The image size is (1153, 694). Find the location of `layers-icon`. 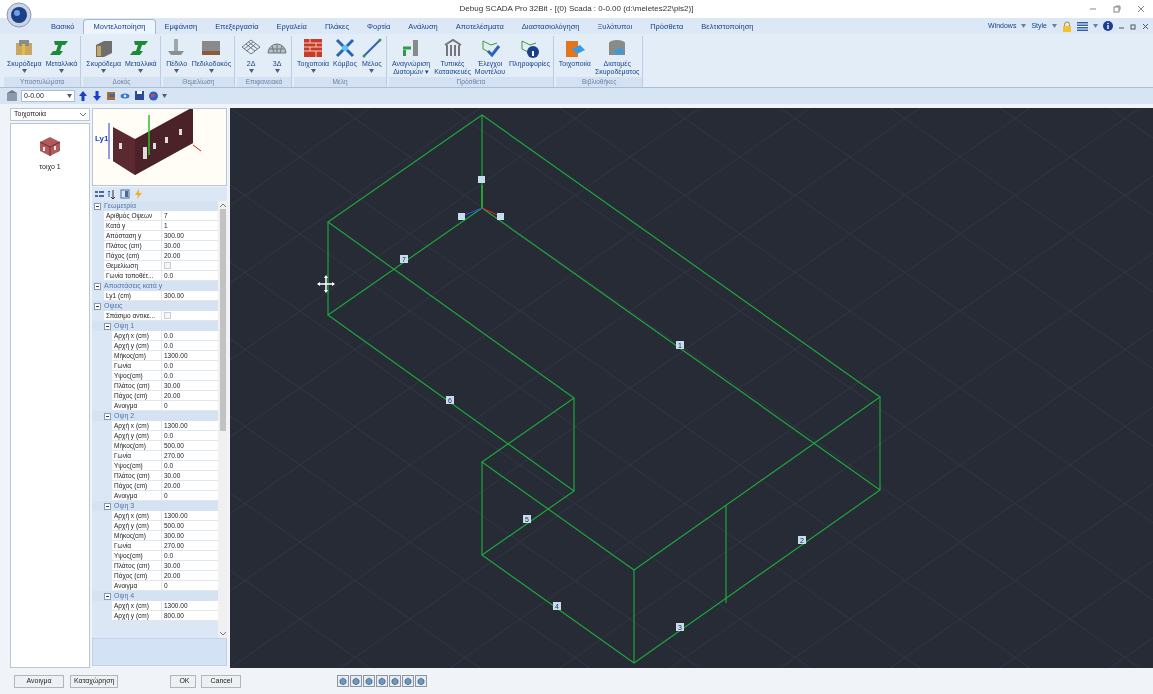

layers-icon is located at coordinates (111, 96).